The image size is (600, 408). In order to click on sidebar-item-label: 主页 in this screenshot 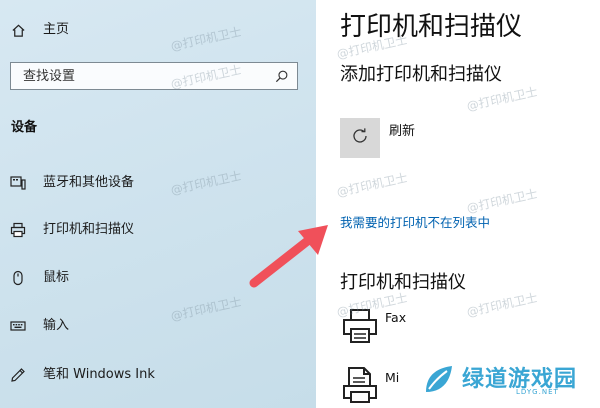, I will do `click(56, 29)`.